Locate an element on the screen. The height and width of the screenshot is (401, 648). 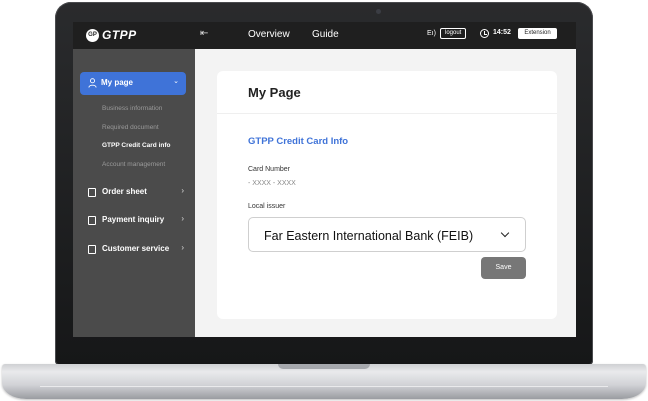
laptop-base-groove is located at coordinates (324, 366).